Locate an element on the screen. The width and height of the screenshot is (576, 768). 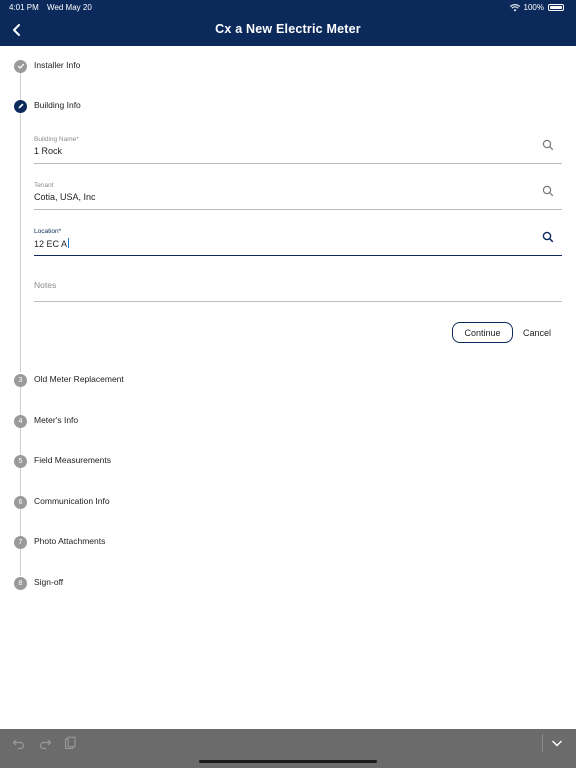
status-date: Wed May 20 is located at coordinates (69, 7).